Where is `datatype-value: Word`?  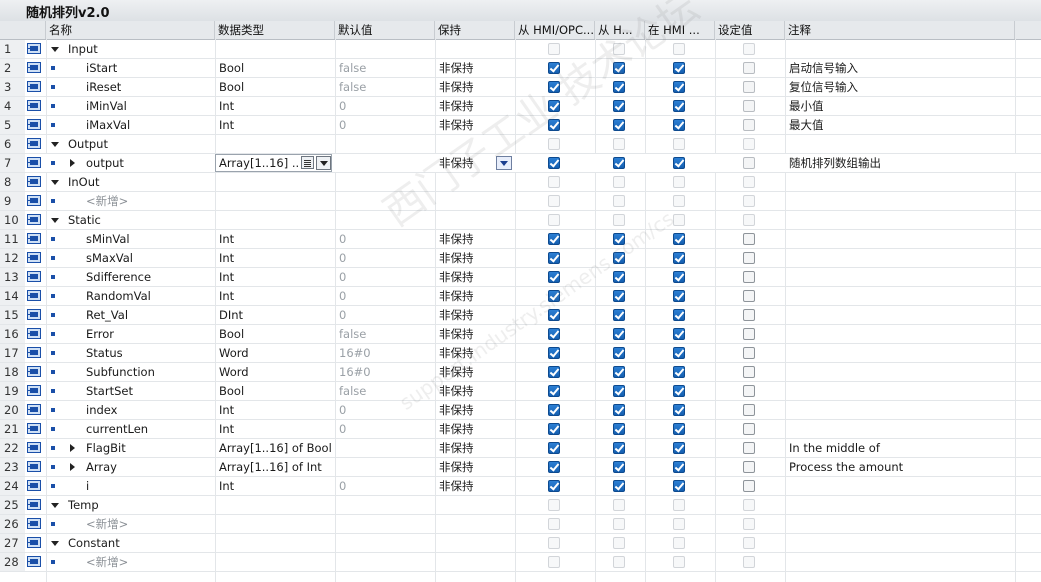
datatype-value: Word is located at coordinates (276, 372).